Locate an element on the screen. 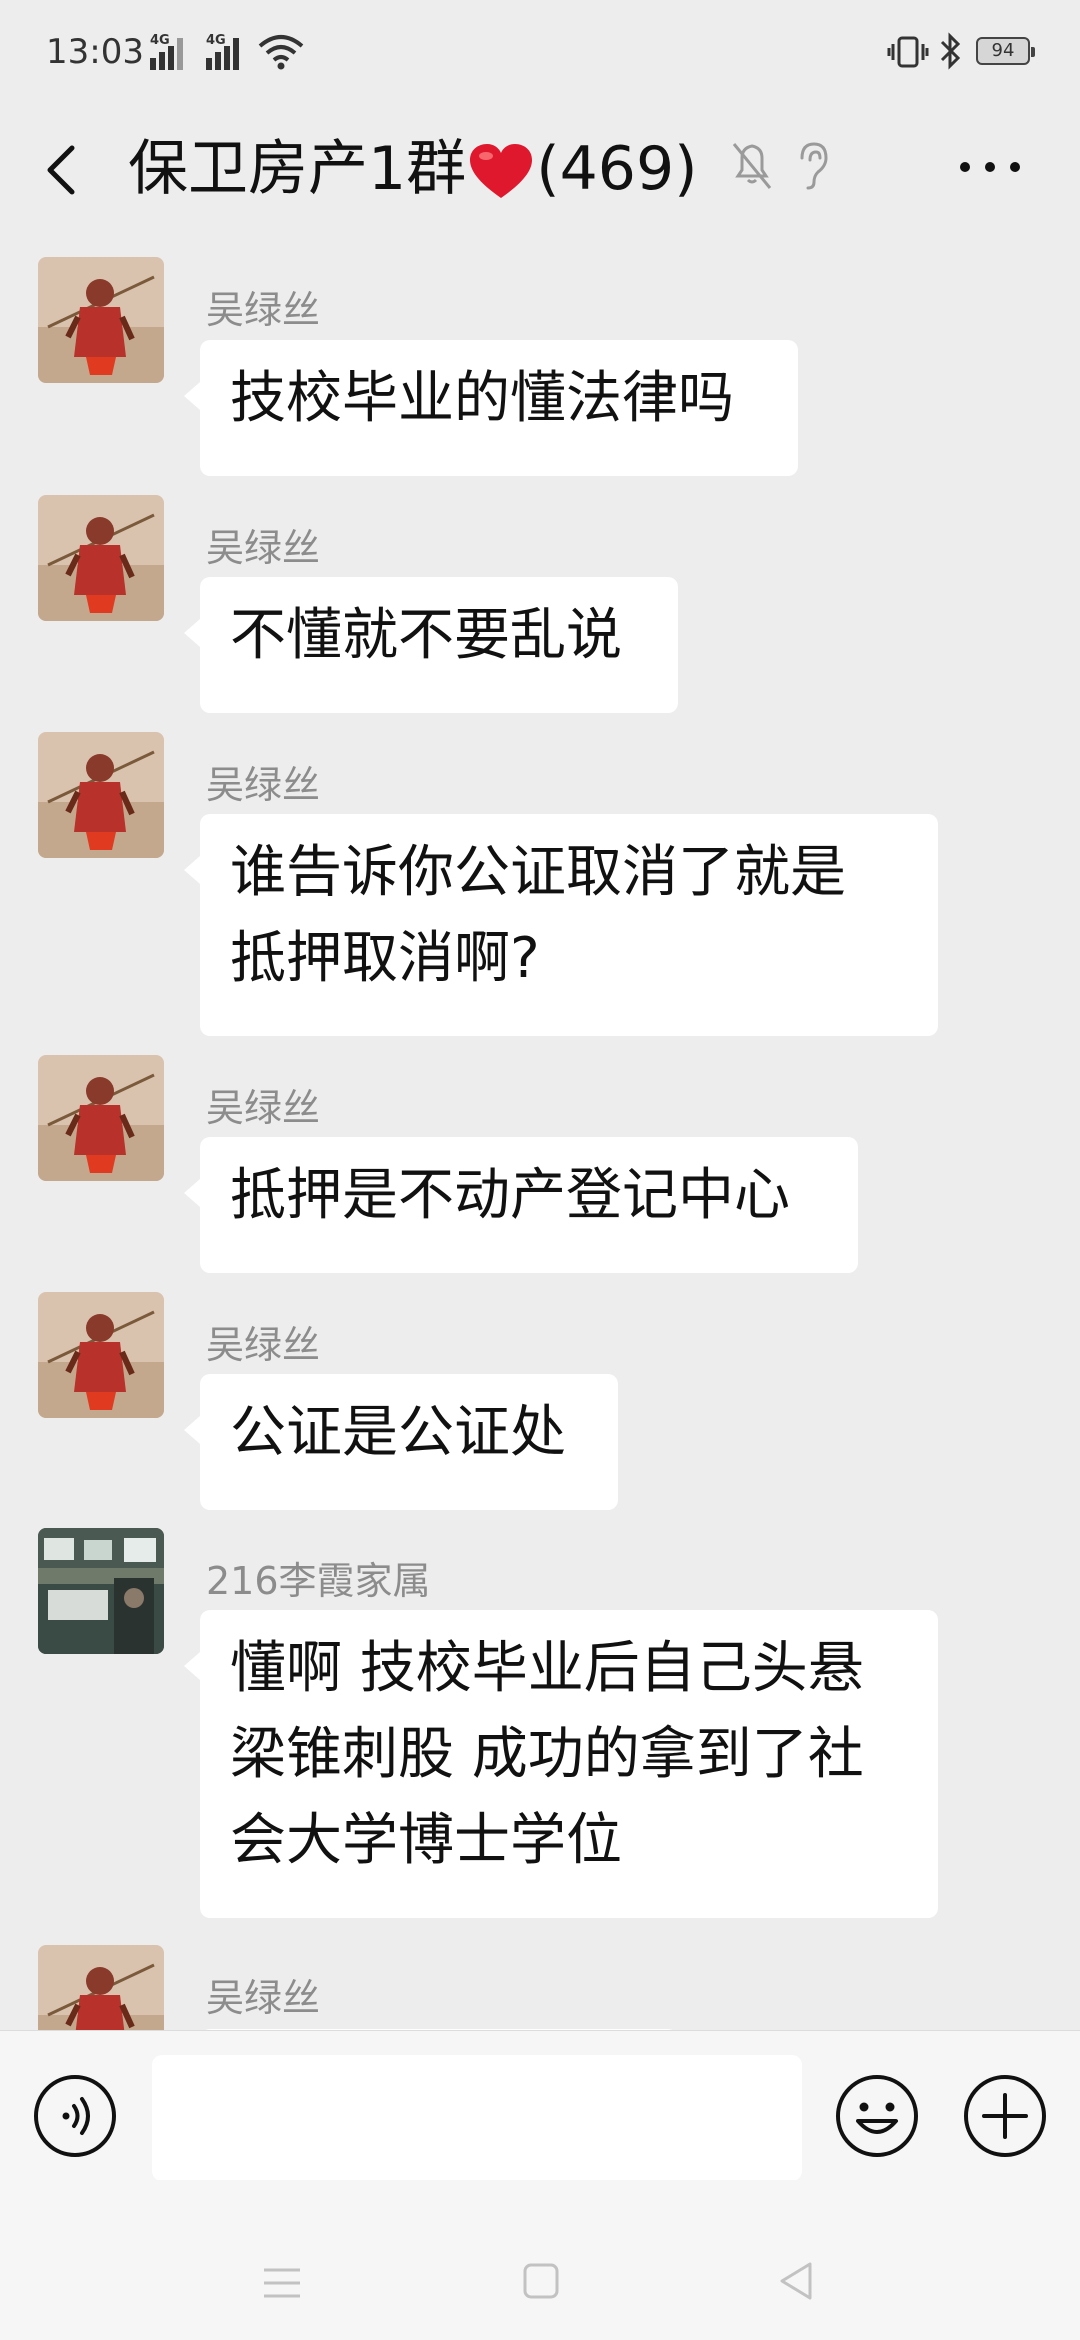 This screenshot has width=1080, height=2340. message-bubble: 公证是公证处 is located at coordinates (401, 1442).